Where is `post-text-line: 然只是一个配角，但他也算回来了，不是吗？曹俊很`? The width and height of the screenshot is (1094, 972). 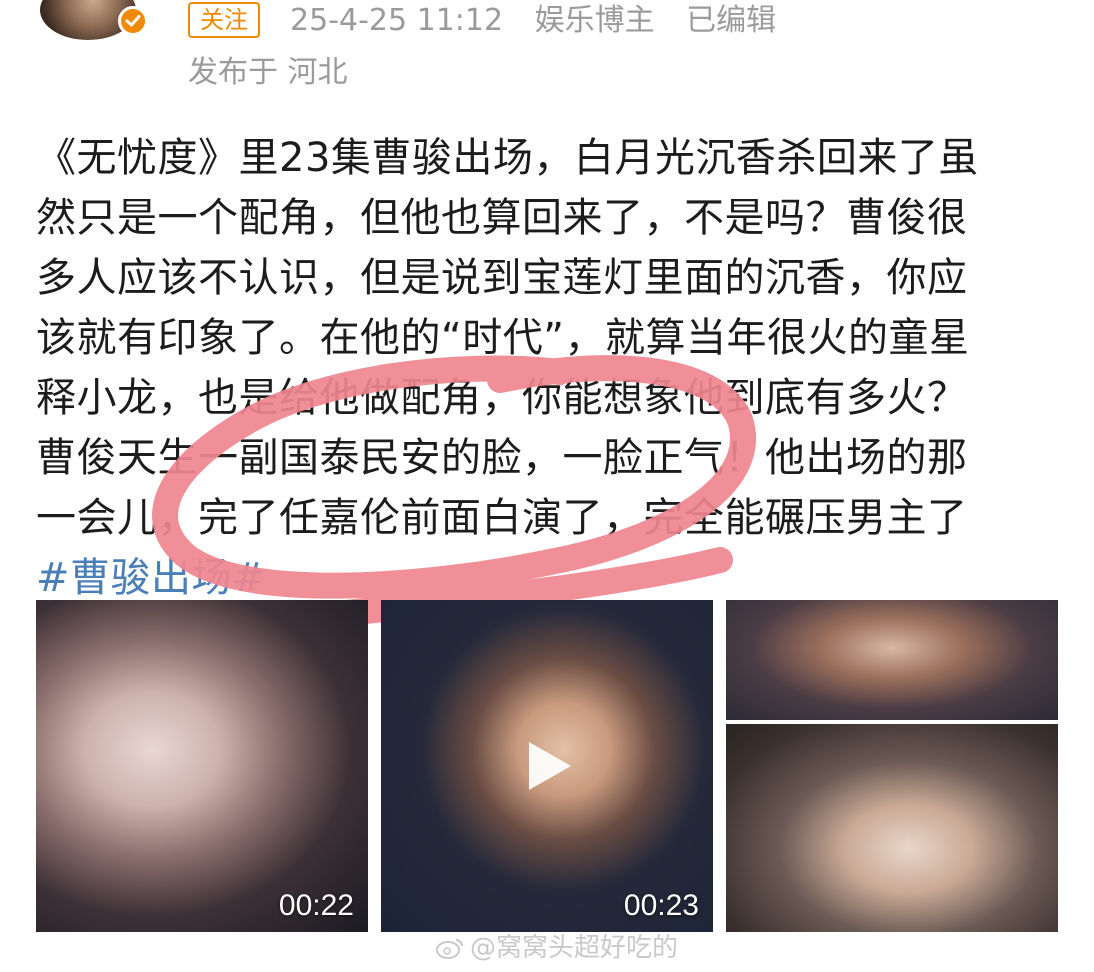 post-text-line: 然只是一个配角，但他也算回来了，不是吗？曹俊很 is located at coordinates (502, 218).